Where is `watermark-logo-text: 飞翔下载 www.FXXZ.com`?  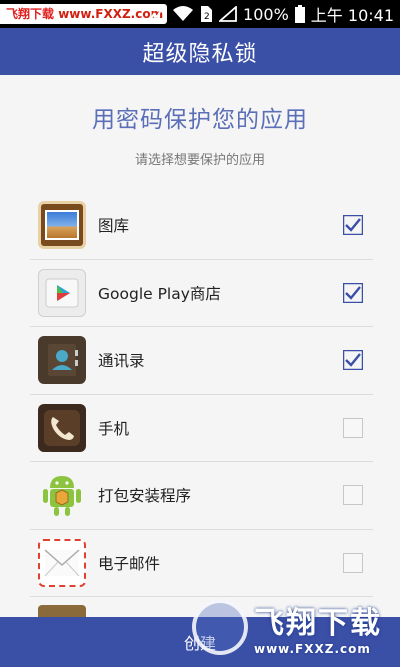
watermark-logo-text: 飞翔下载 www.FXXZ.com is located at coordinates (318, 627).